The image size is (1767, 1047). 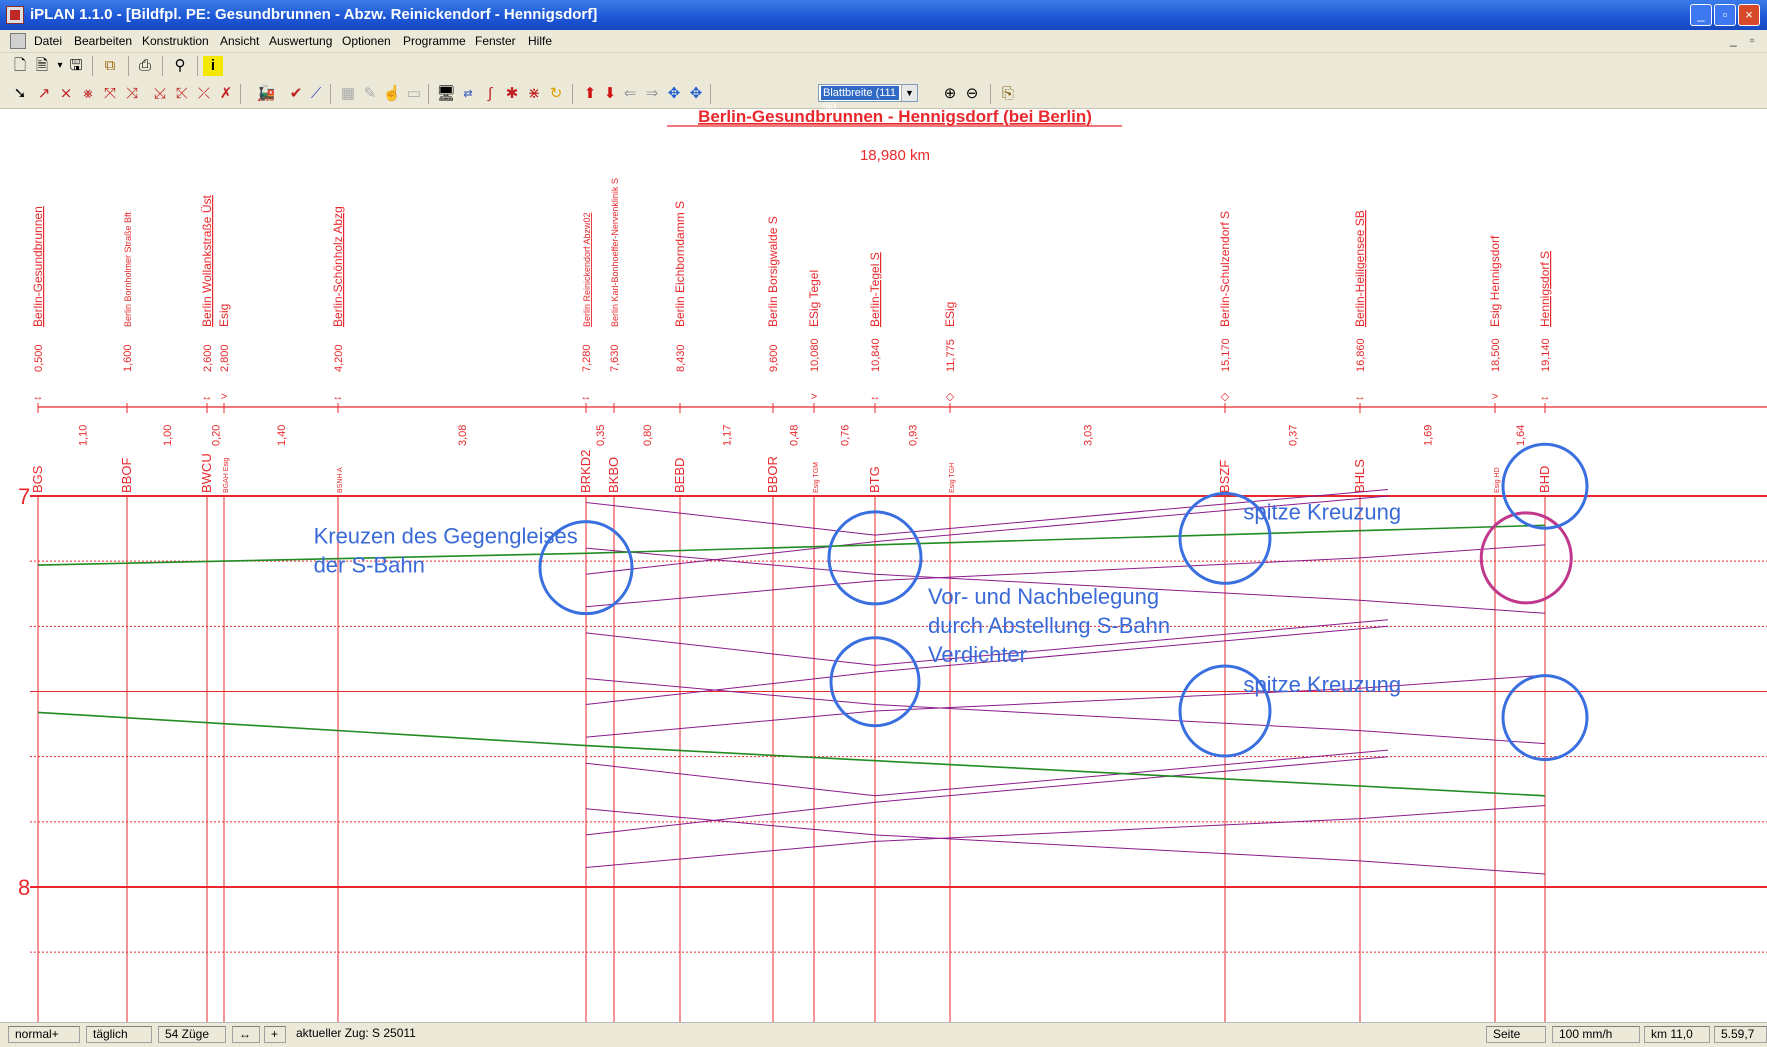 What do you see at coordinates (132, 94) in the screenshot?
I see `join-tool-icon: ⤨` at bounding box center [132, 94].